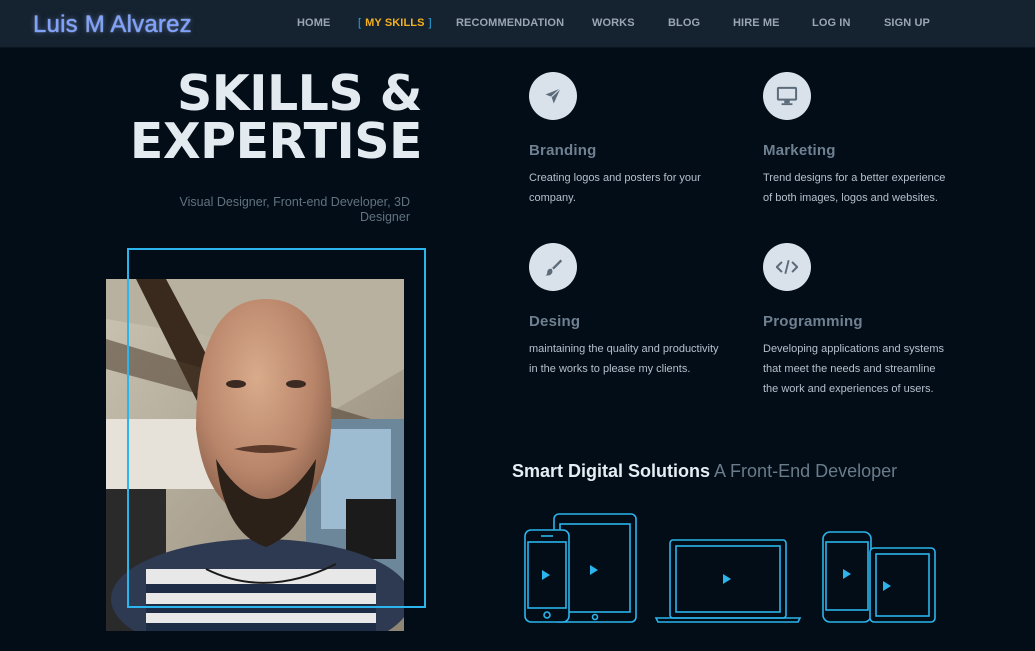 This screenshot has height=651, width=1035. I want to click on nav-my-skills: MY SKILLS, so click(395, 23).